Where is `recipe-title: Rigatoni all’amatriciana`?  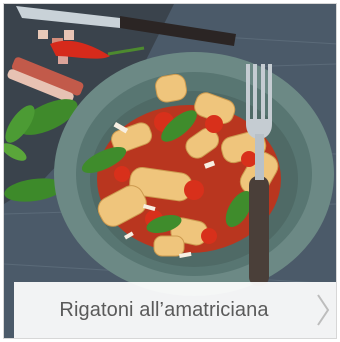
recipe-title: Rigatoni all’amatriciana is located at coordinates (164, 310).